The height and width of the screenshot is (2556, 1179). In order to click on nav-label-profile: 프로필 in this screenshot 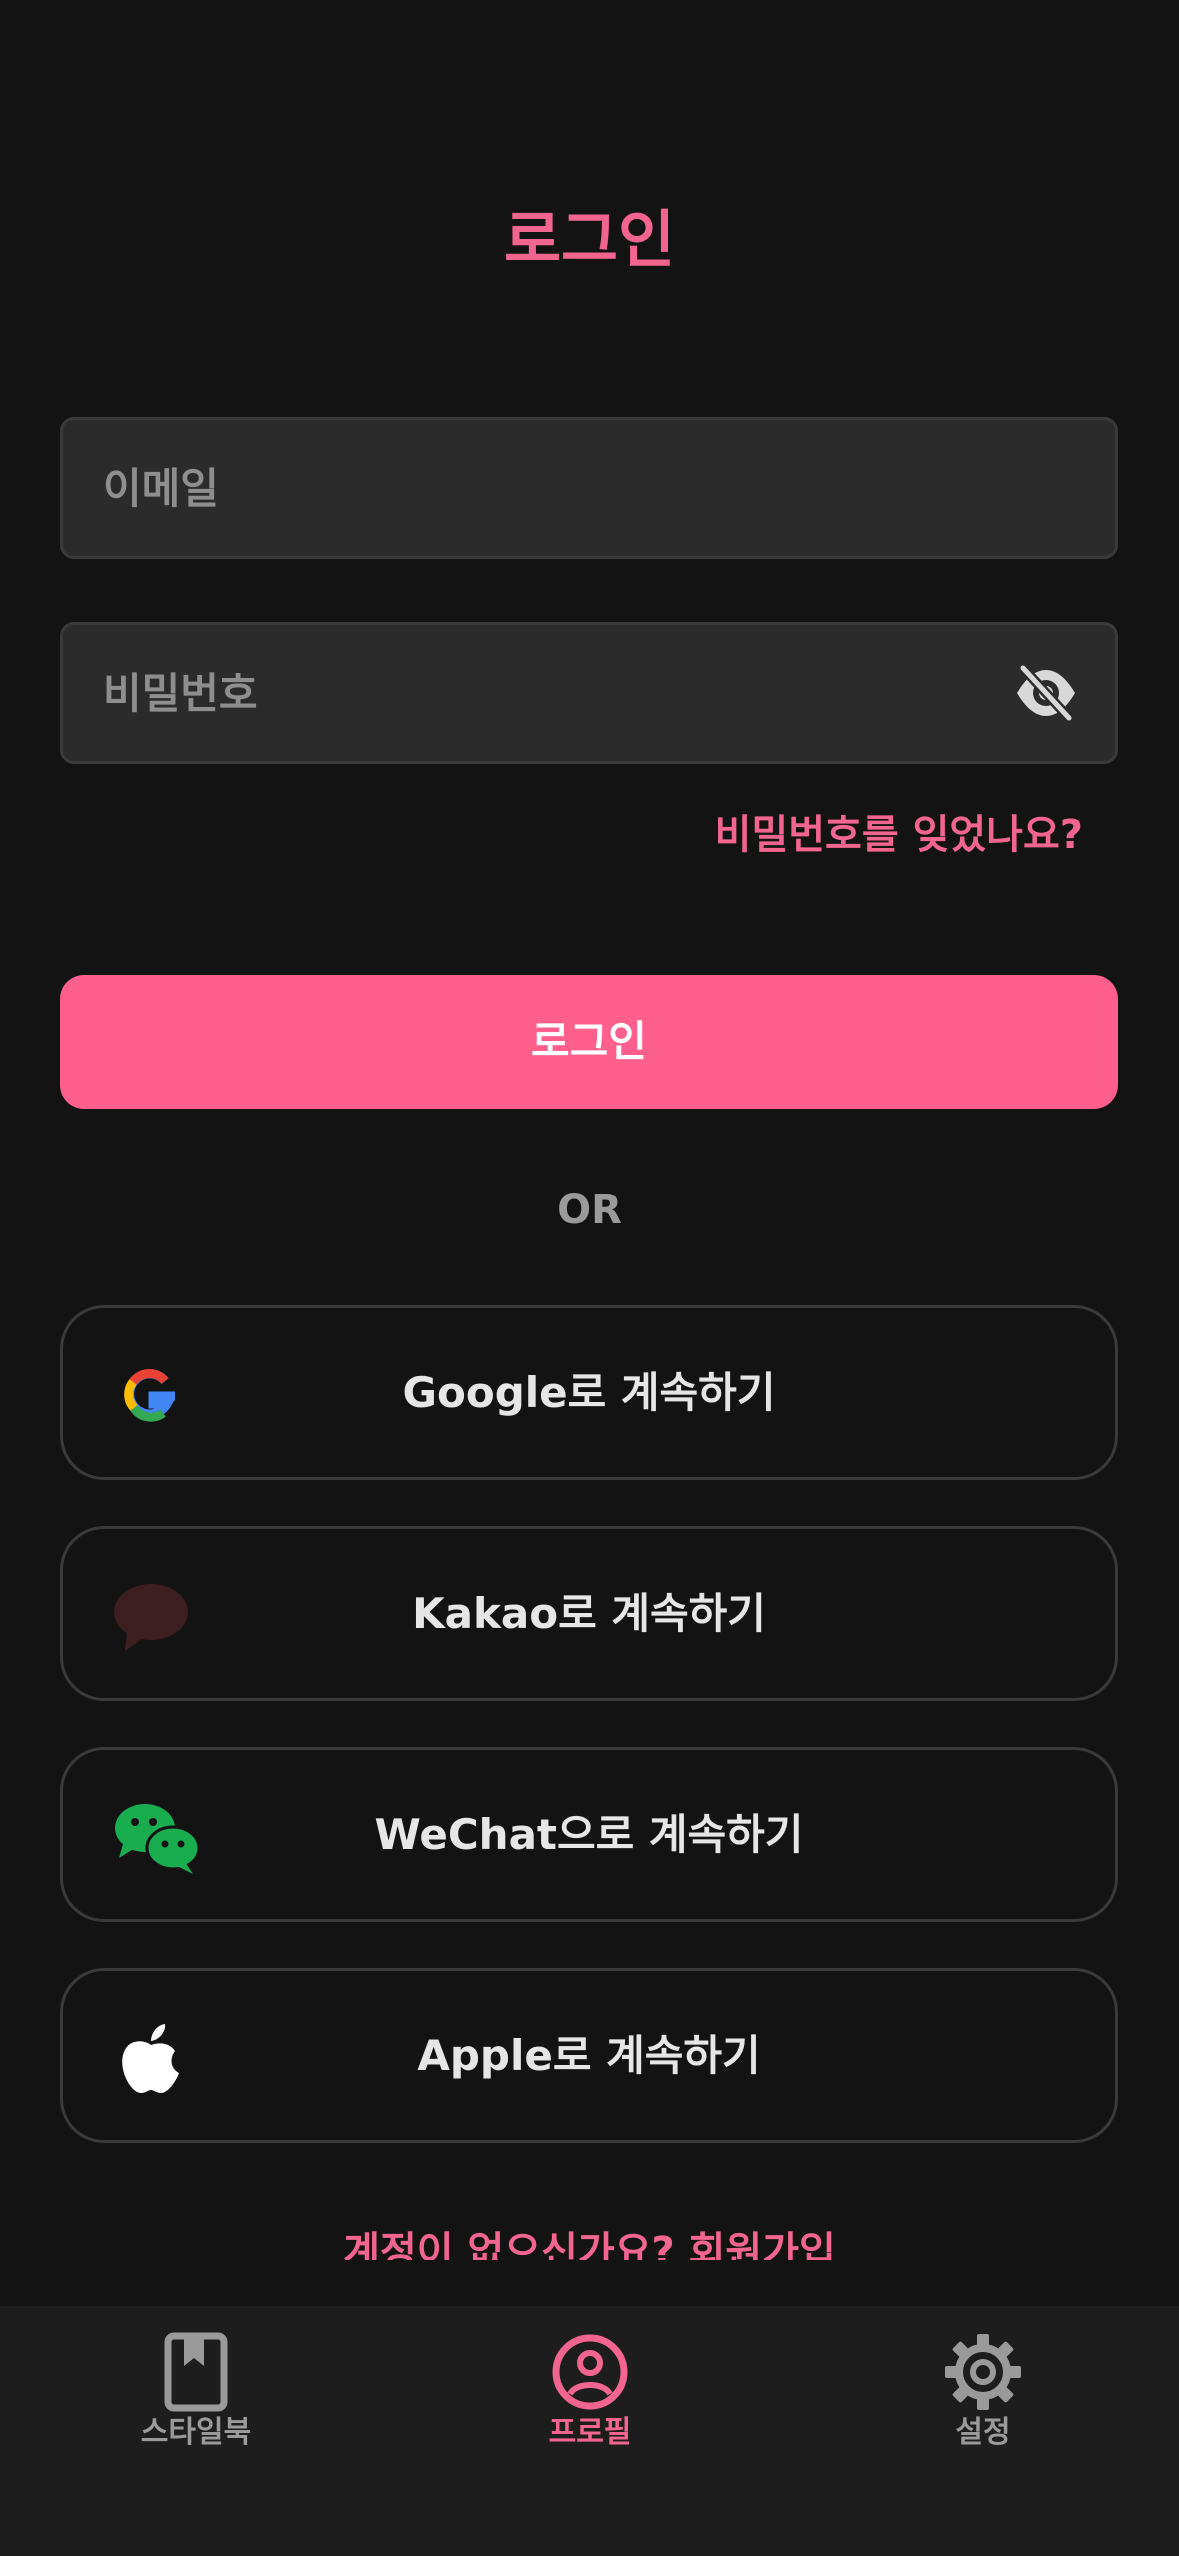, I will do `click(590, 2432)`.